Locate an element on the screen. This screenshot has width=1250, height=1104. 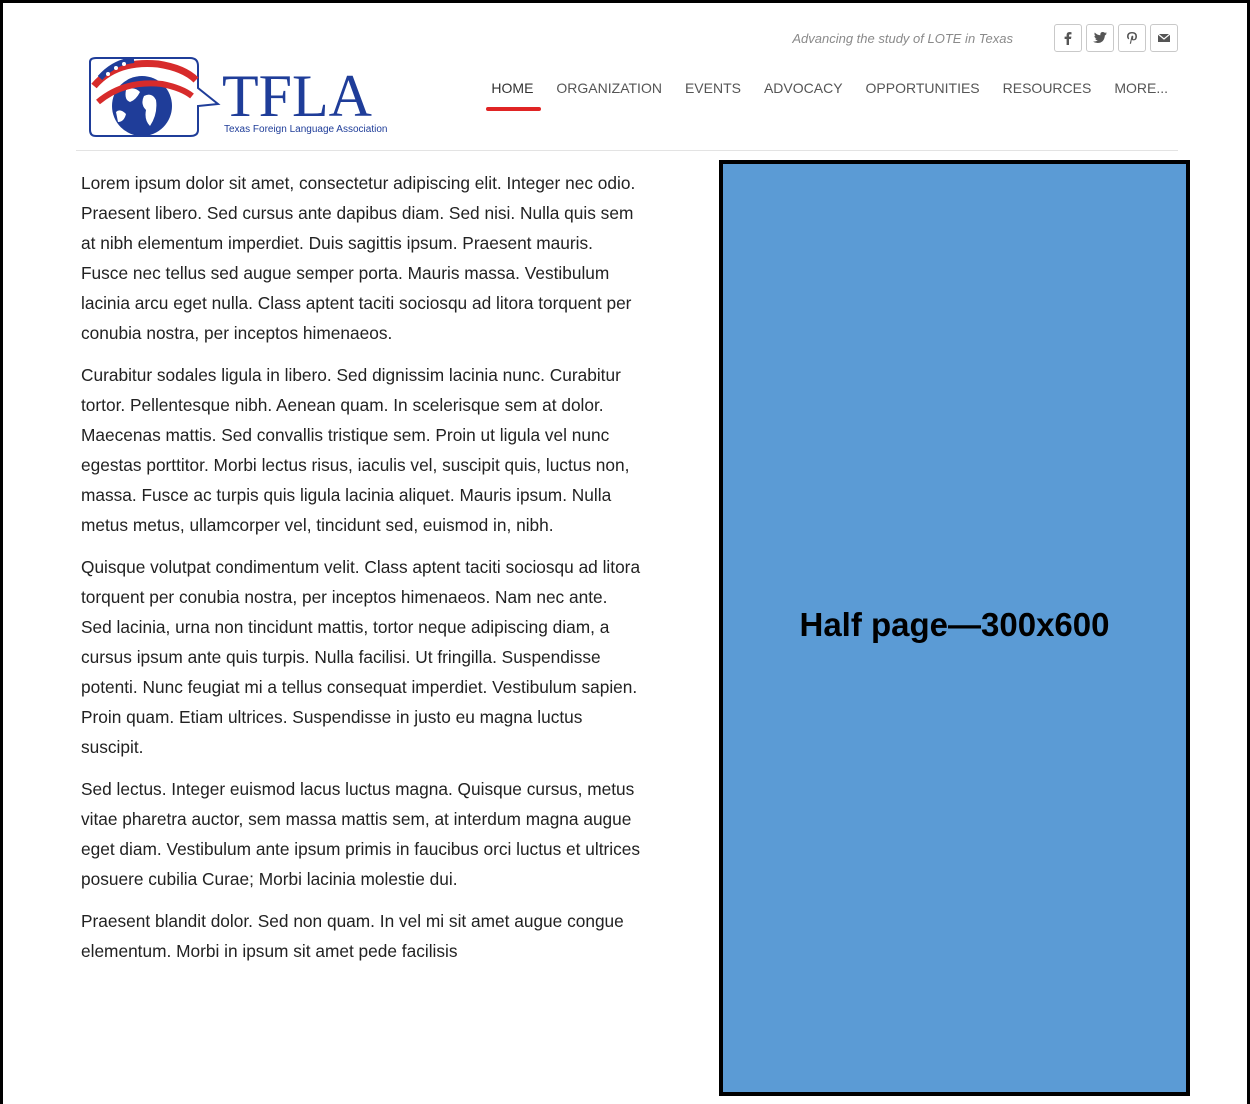
globe-flag-icon is located at coordinates (155, 97).